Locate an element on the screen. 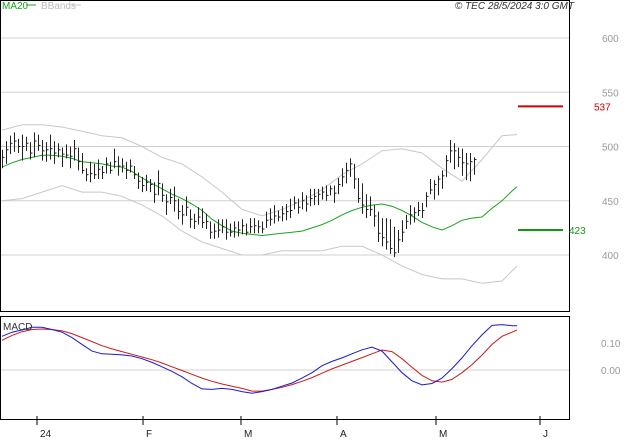 The width and height of the screenshot is (627, 440). legend: MA20 BBands is located at coordinates (41, 6).